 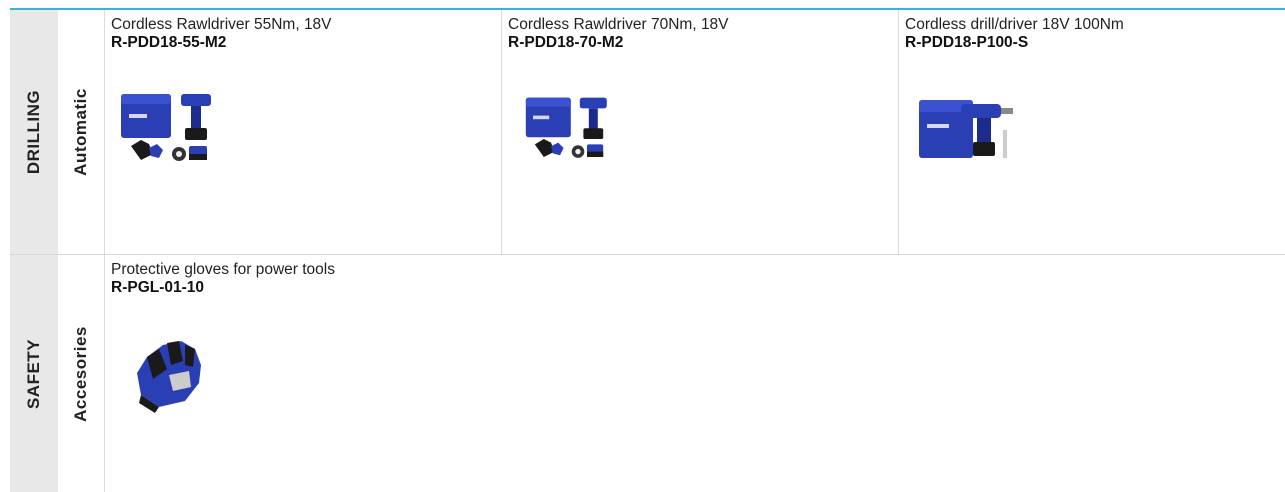 I want to click on category-cell-safety: SAFETY, so click(x=34, y=373).